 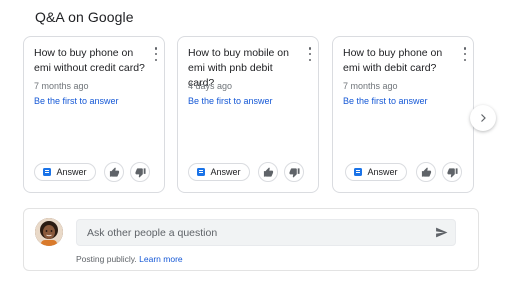 What do you see at coordinates (160, 259) in the screenshot?
I see `learn-more-link: Learn more` at bounding box center [160, 259].